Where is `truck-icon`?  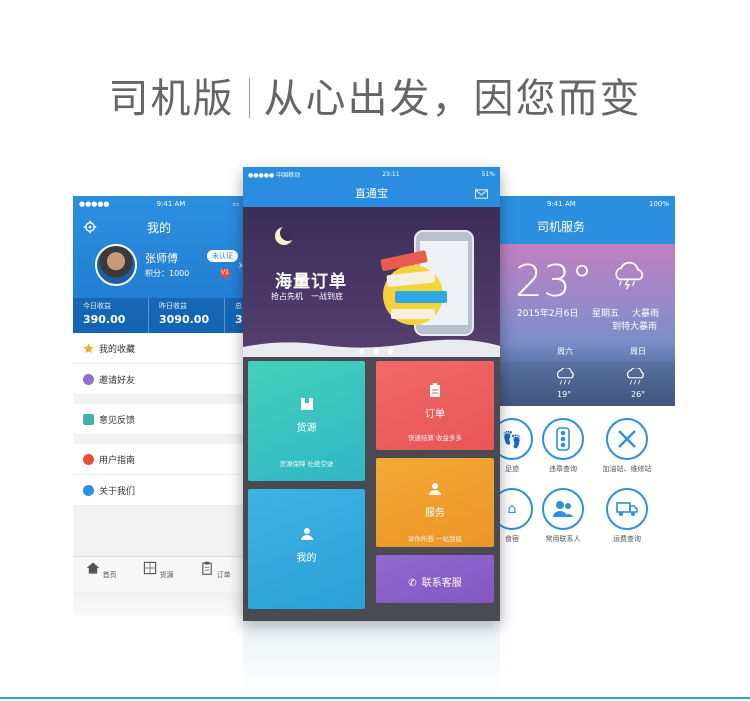
truck-icon is located at coordinates (627, 509).